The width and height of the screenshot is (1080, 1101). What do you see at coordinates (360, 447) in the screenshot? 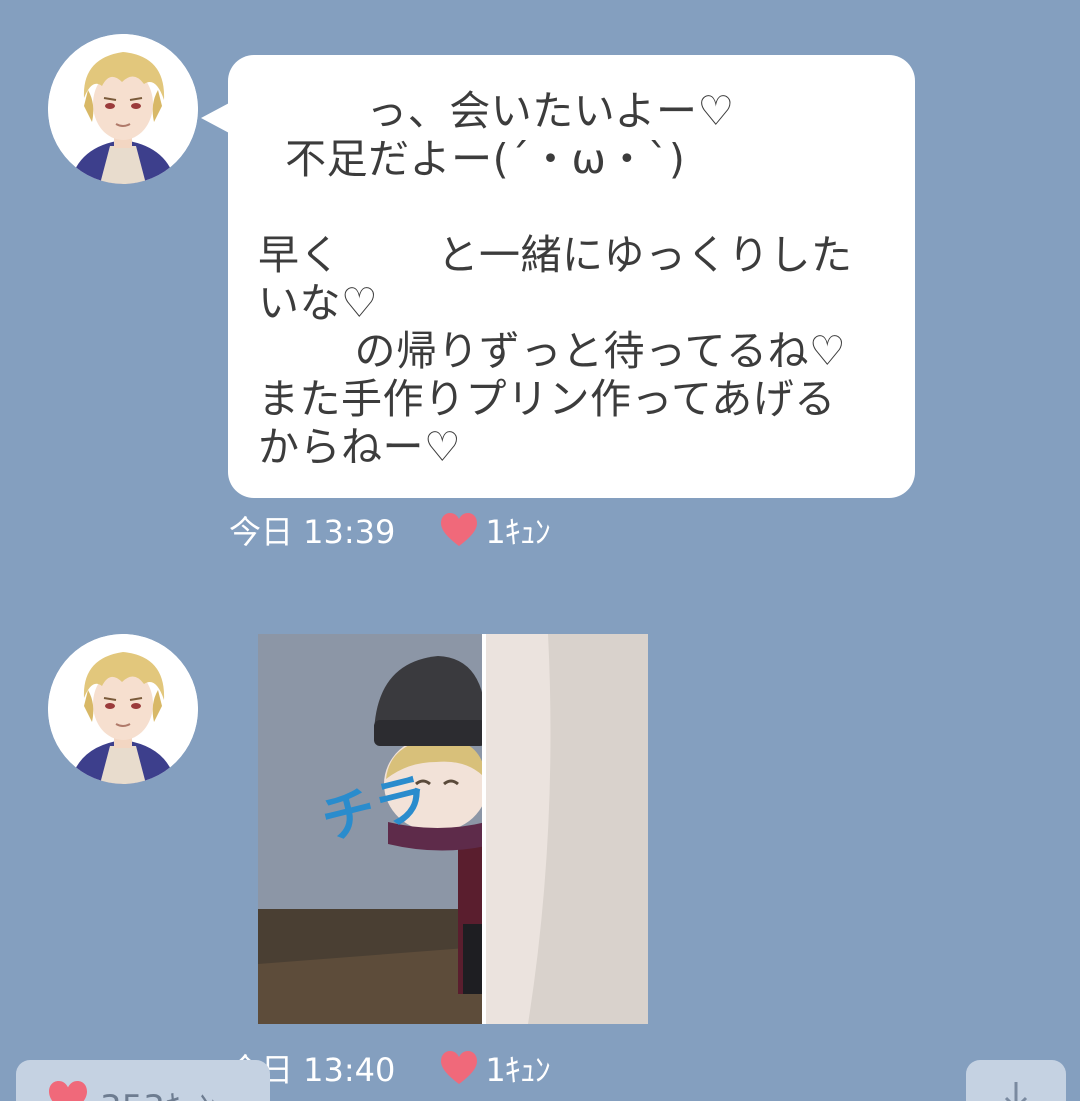
I see `message-line: からねー♡` at bounding box center [360, 447].